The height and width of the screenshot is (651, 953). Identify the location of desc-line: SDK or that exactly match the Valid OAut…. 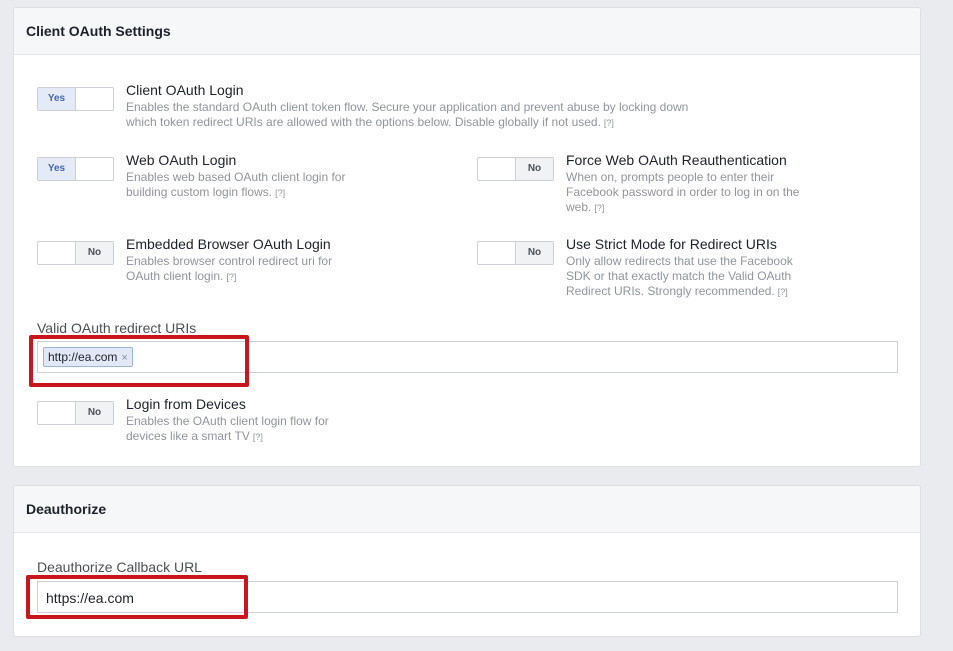
(679, 276).